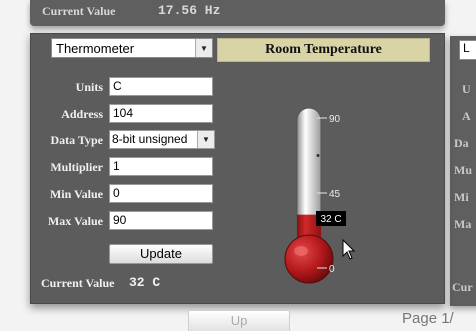 The height and width of the screenshot is (331, 476). I want to click on thermometer-tick-label: 45, so click(335, 194).